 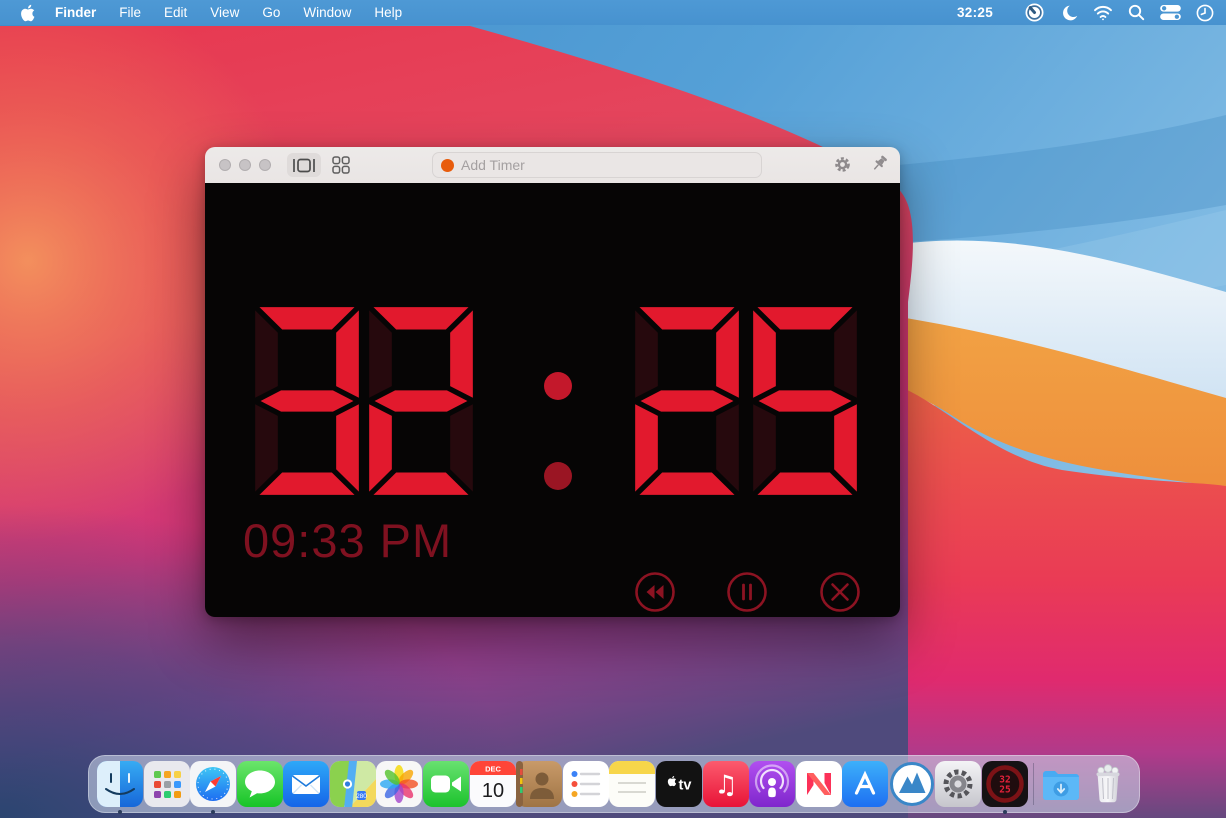 What do you see at coordinates (1004, 784) in the screenshot?
I see `timer-icon: 3225` at bounding box center [1004, 784].